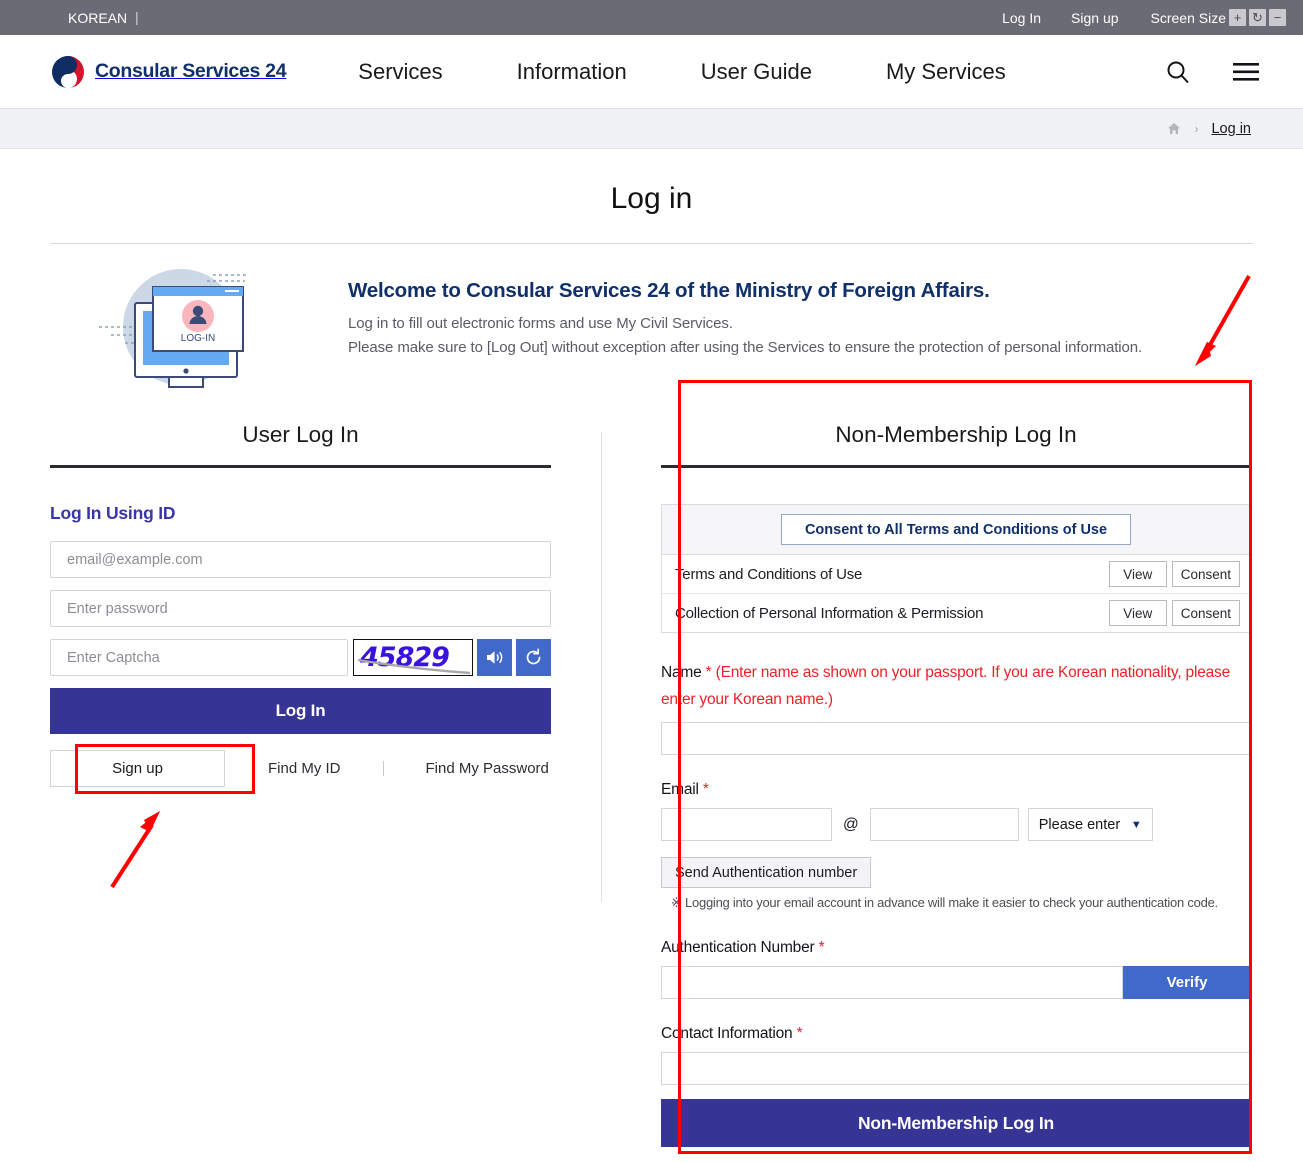 Image resolution: width=1303 pixels, height=1162 pixels. Describe the element at coordinates (769, 574) in the screenshot. I see `consent-row-label-terms: Terms and Conditions of Use` at that location.